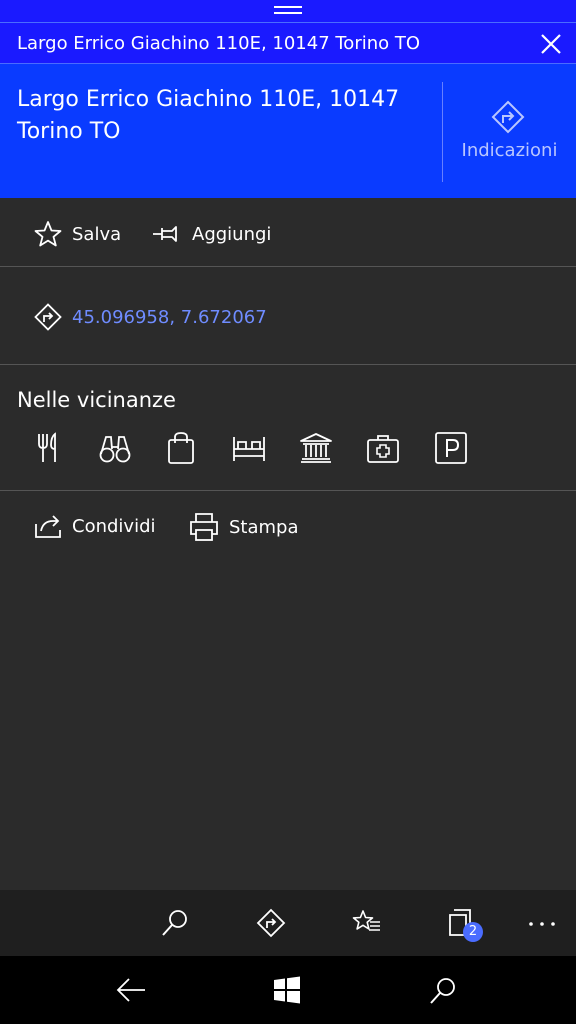  I want to click on more-icon, so click(542, 924).